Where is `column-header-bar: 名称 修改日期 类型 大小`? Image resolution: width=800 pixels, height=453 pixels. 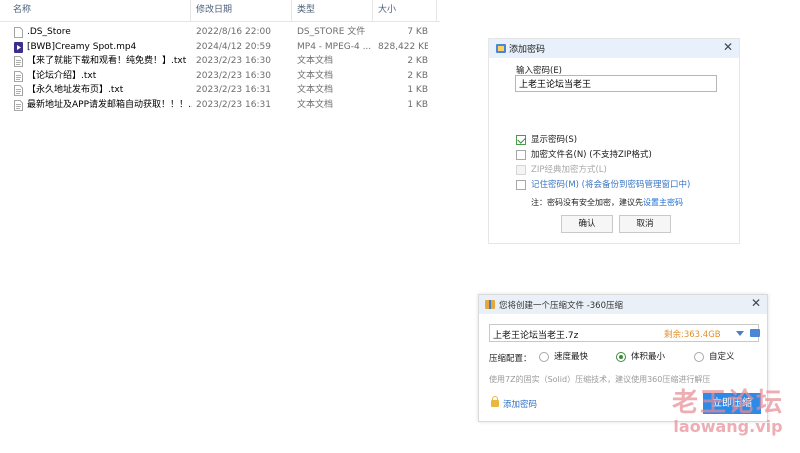
column-header-bar: 名称 修改日期 类型 大小 is located at coordinates (220, 11).